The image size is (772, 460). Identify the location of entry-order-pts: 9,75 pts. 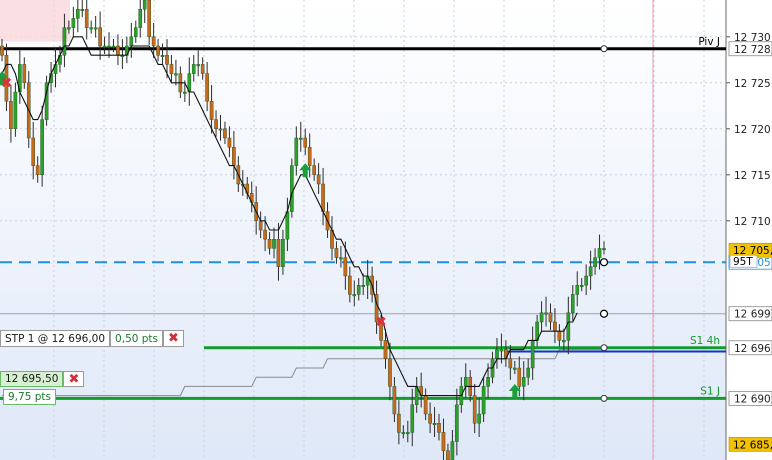
(29, 397).